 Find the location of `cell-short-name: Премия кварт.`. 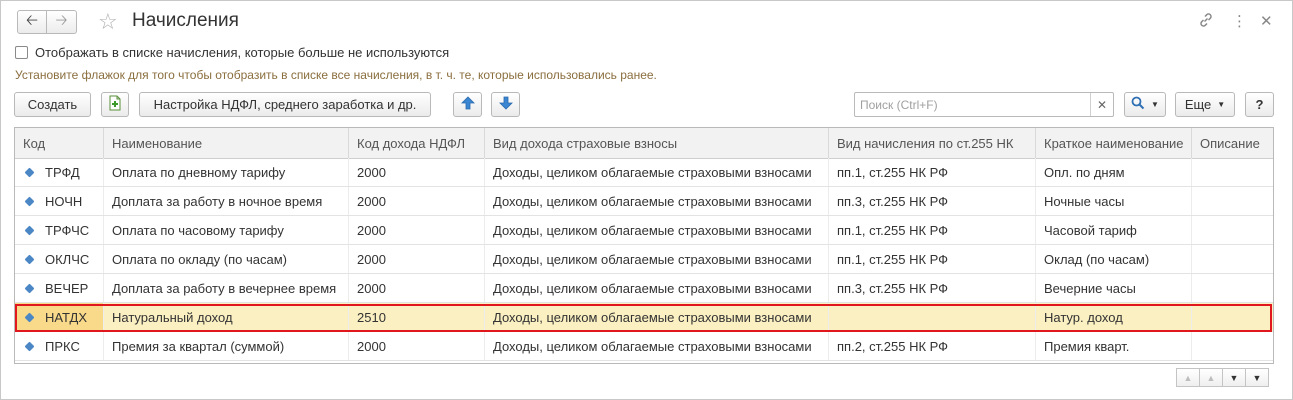

cell-short-name: Премия кварт. is located at coordinates (1114, 346).